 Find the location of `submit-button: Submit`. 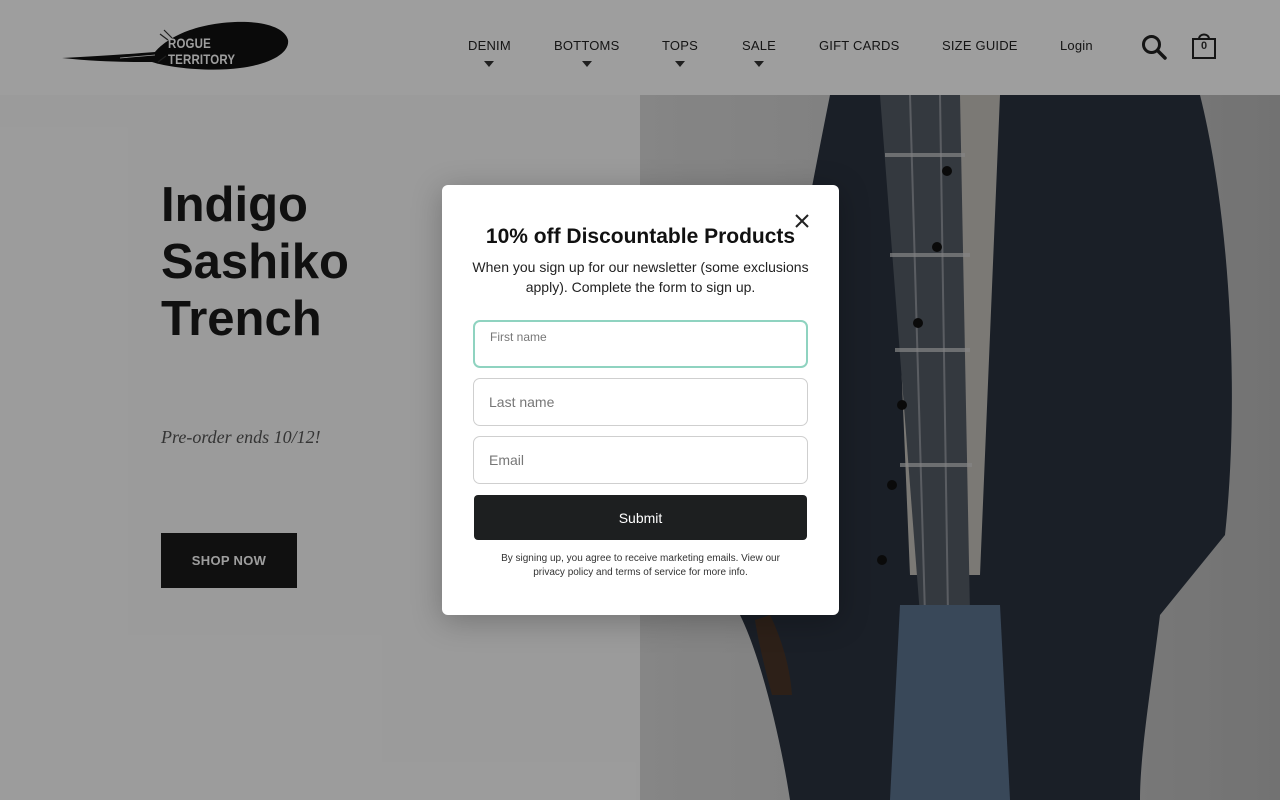

submit-button: Submit is located at coordinates (640, 517).